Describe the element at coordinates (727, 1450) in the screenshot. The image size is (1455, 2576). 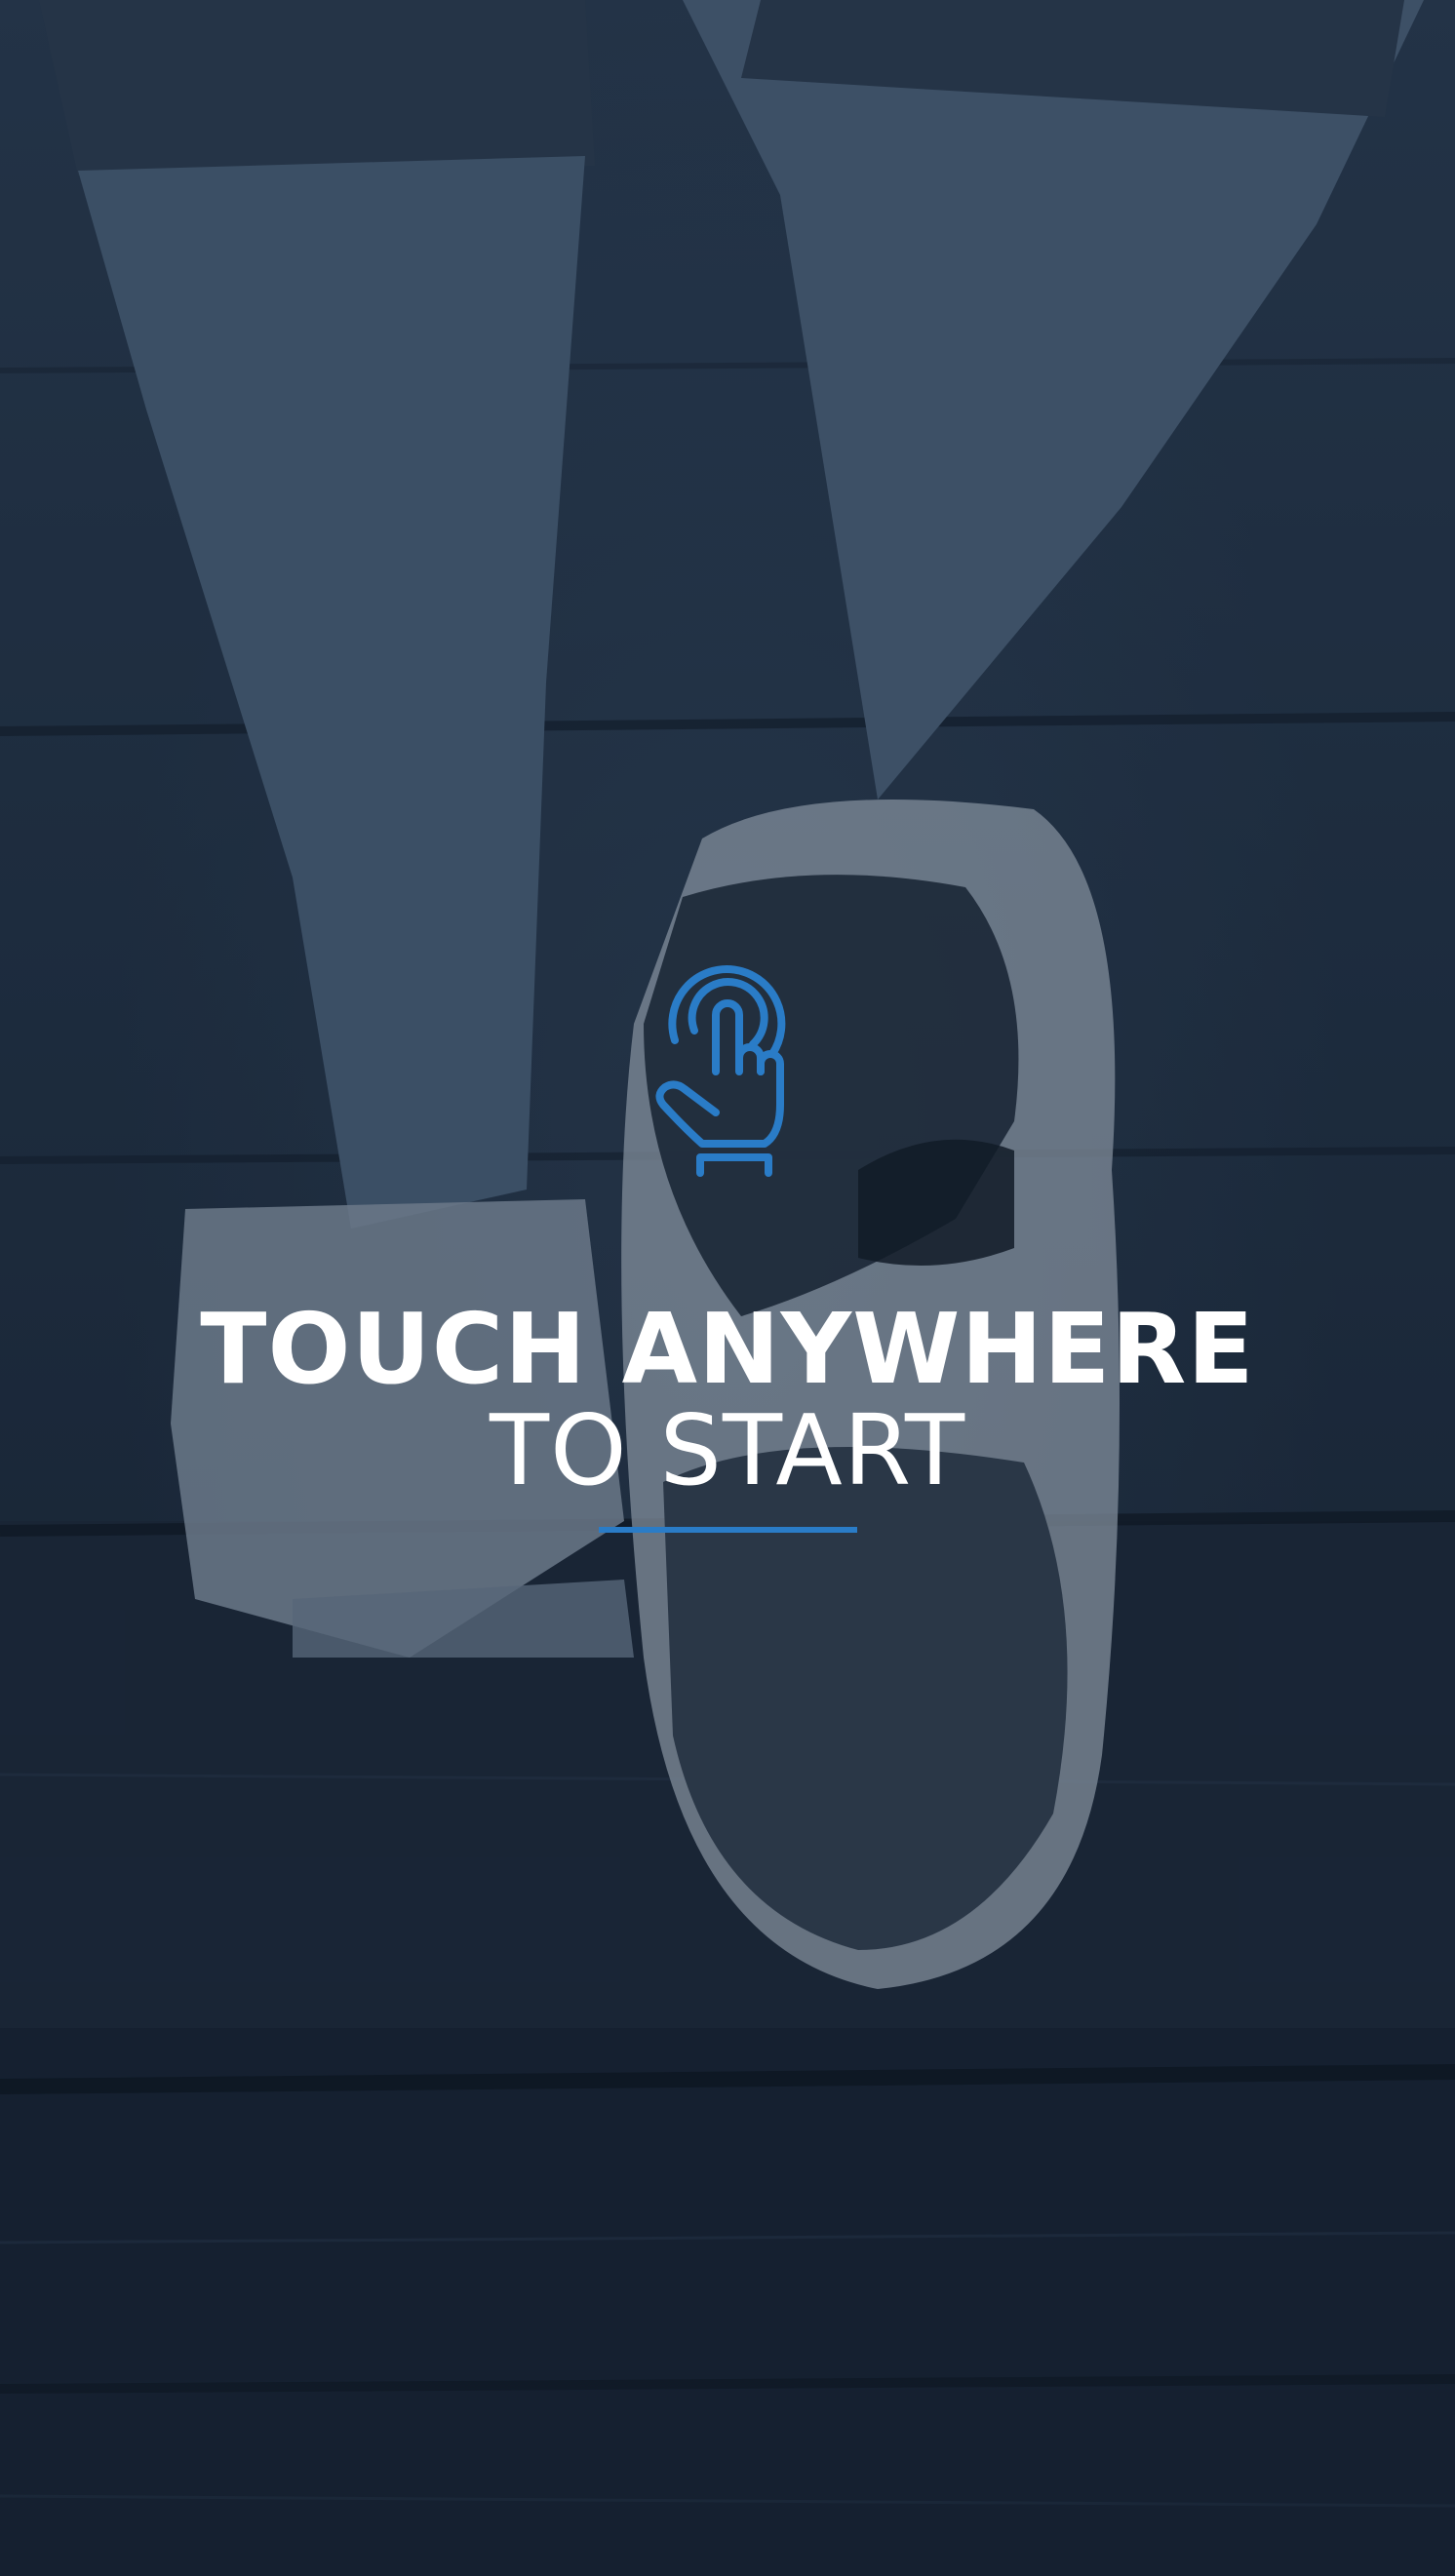
I see `subtitle-to-start: TO START` at that location.